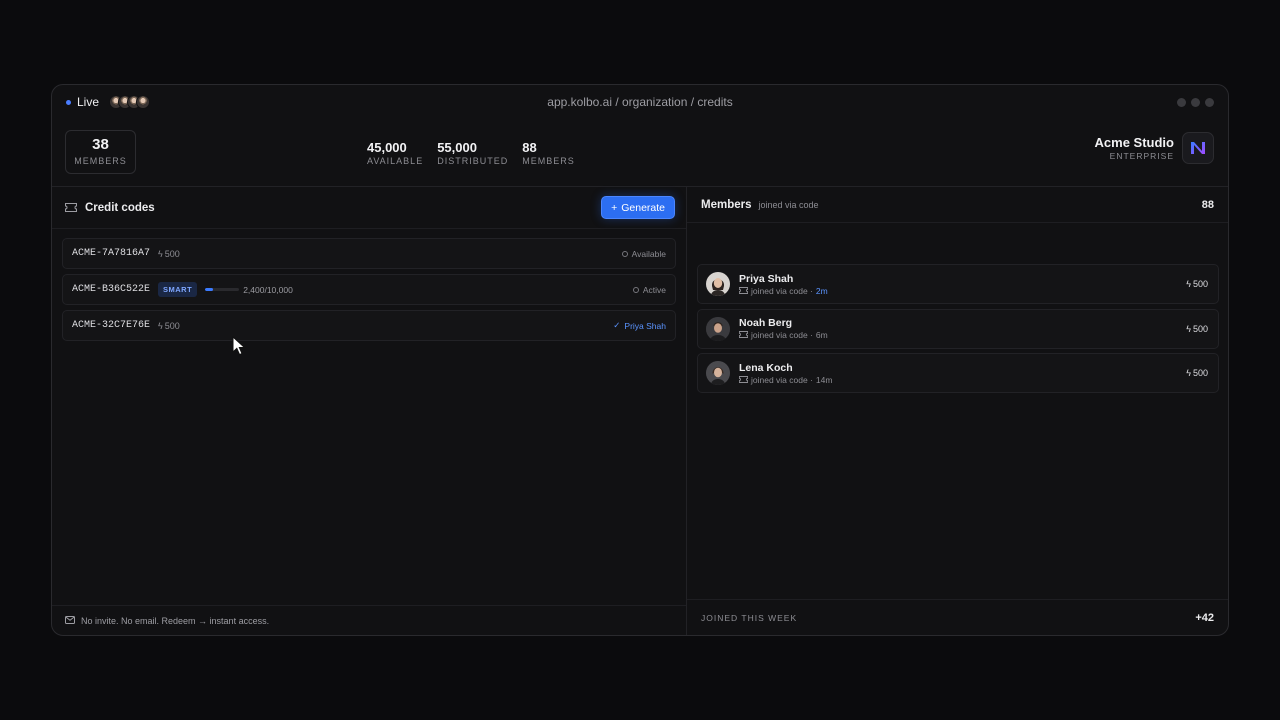 The height and width of the screenshot is (720, 1280). Describe the element at coordinates (958, 328) in the screenshot. I see `member-row: Noah Berg joined via code · 6m ϟ 500` at that location.